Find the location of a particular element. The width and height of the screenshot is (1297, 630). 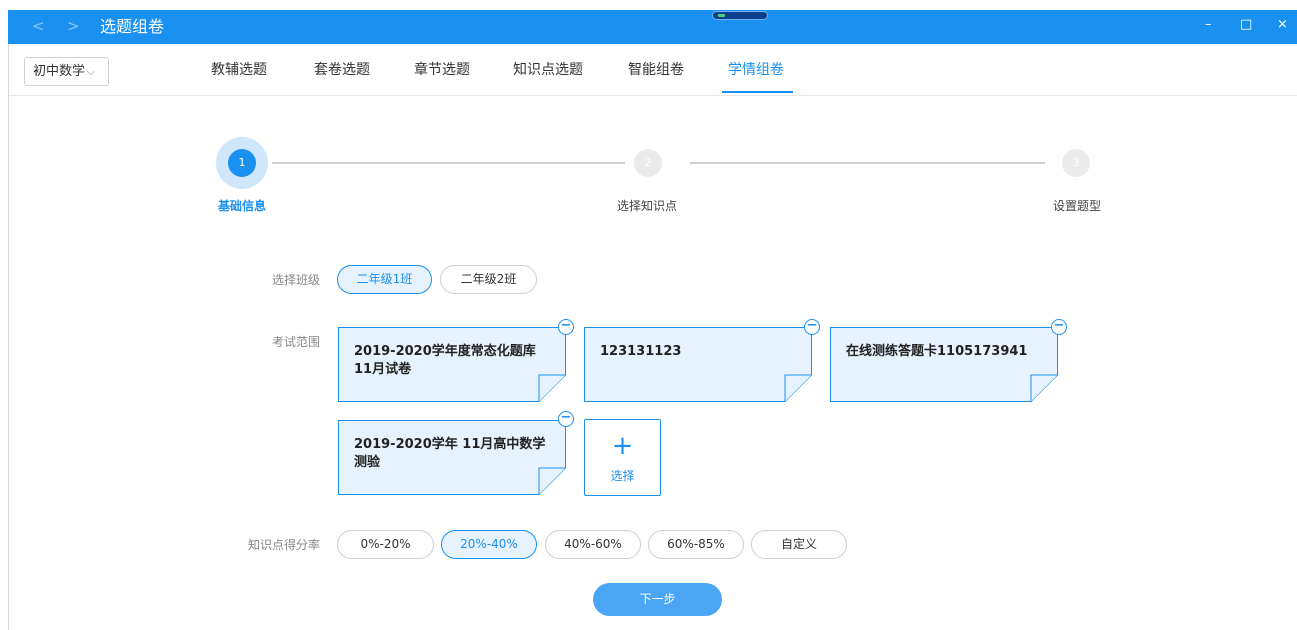

title-bar: < > 选题组卷 – □ × is located at coordinates (652, 27).